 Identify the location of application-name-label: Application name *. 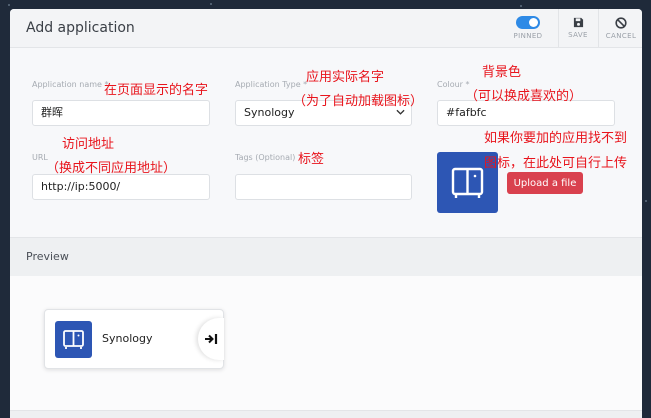
(70, 84).